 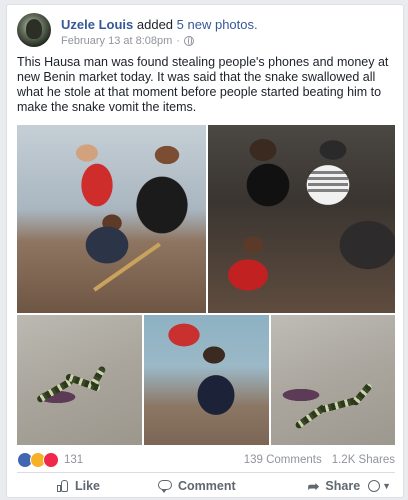 I want to click on avatar, so click(x=34, y=30).